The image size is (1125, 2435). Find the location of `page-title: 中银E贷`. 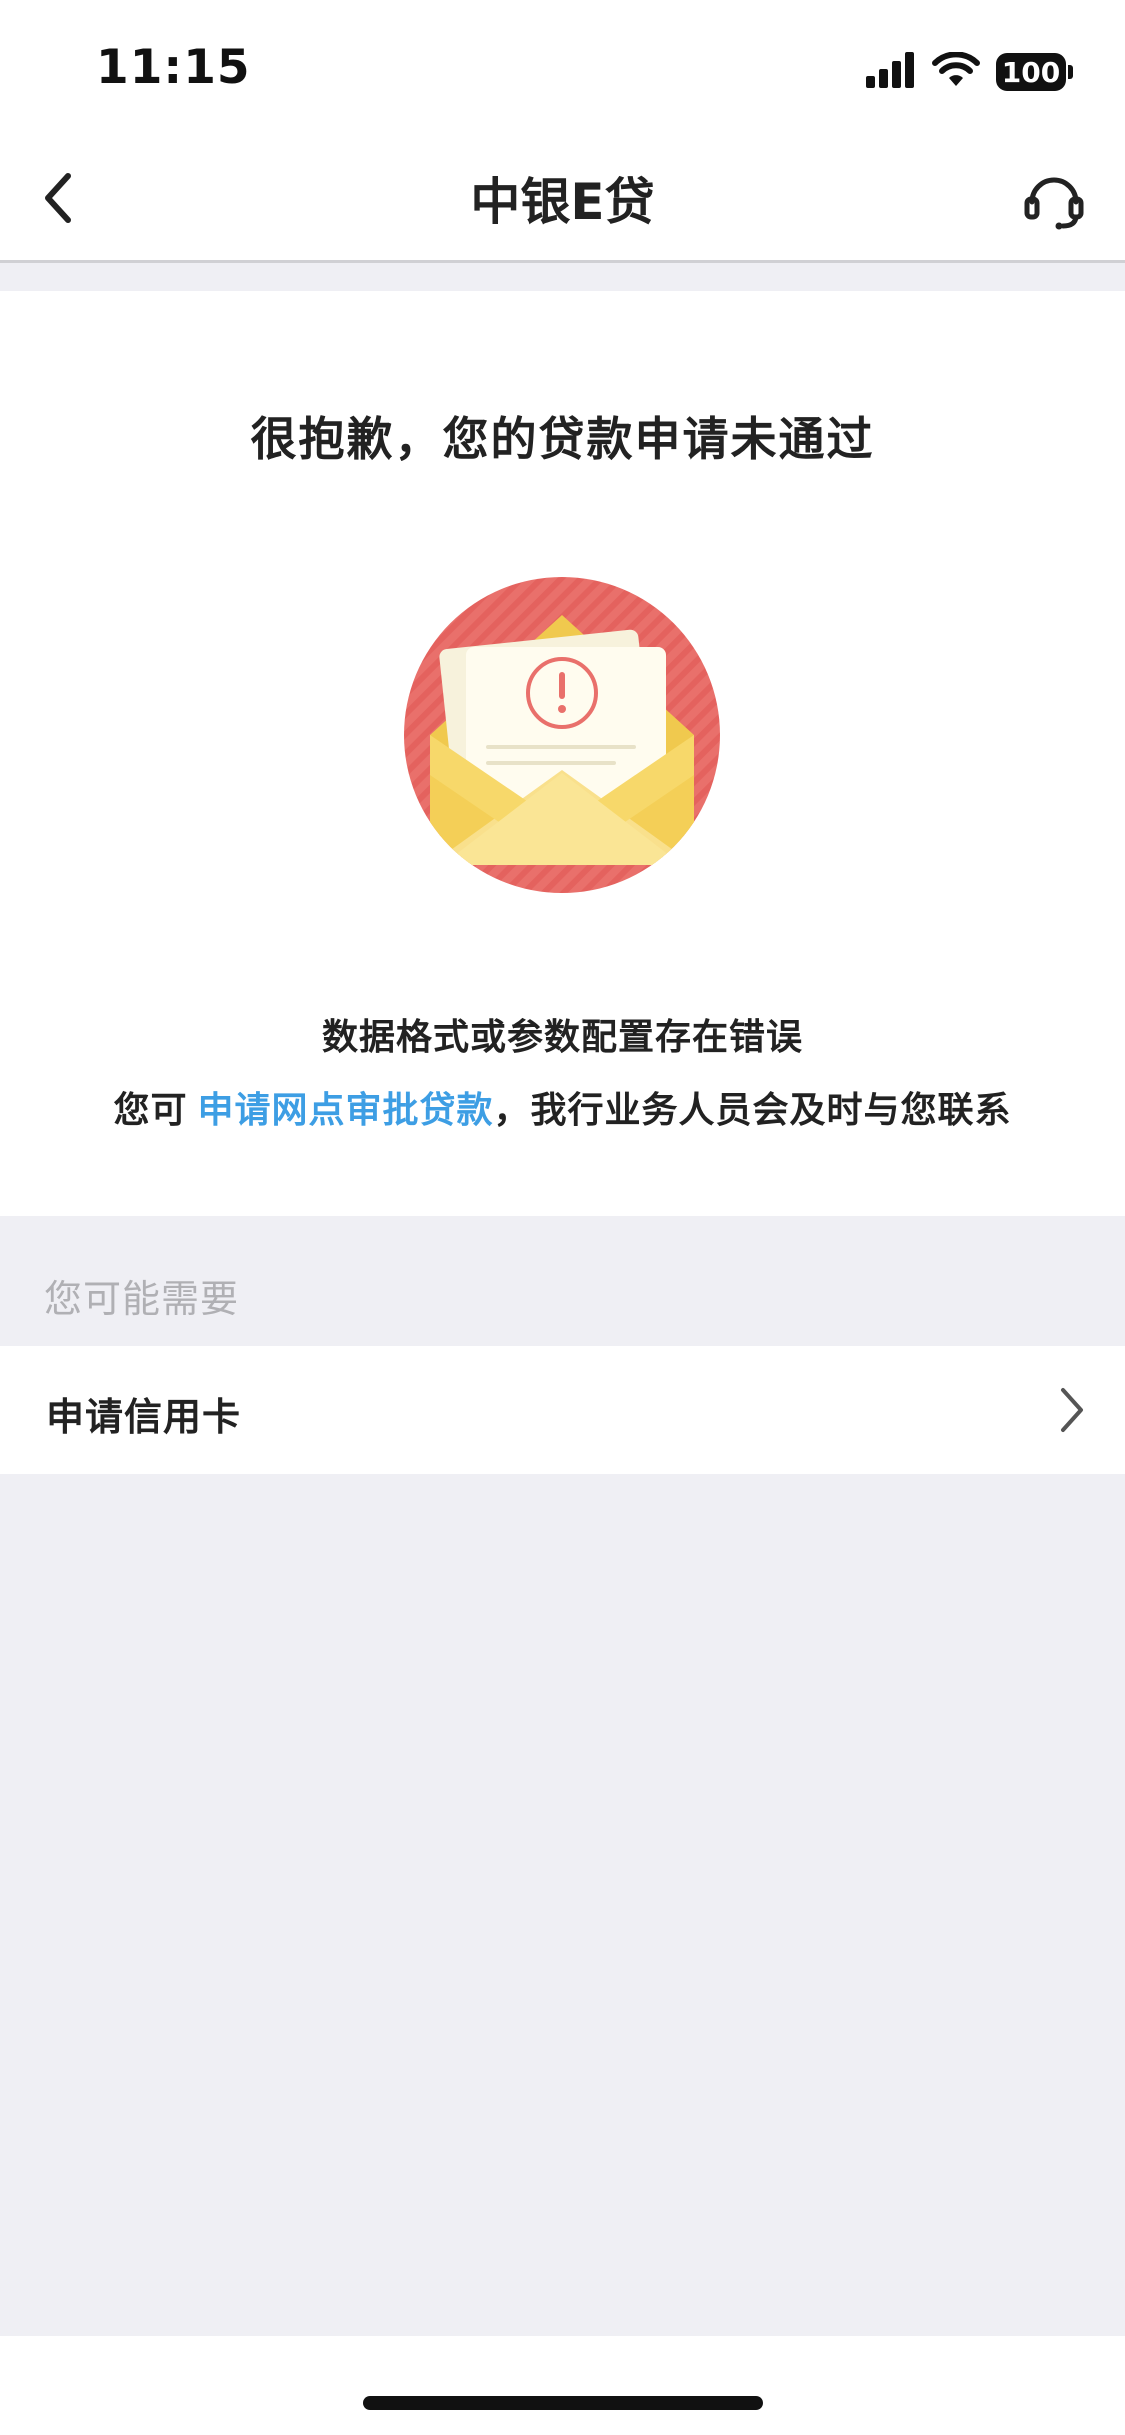

page-title: 中银E贷 is located at coordinates (562, 202).